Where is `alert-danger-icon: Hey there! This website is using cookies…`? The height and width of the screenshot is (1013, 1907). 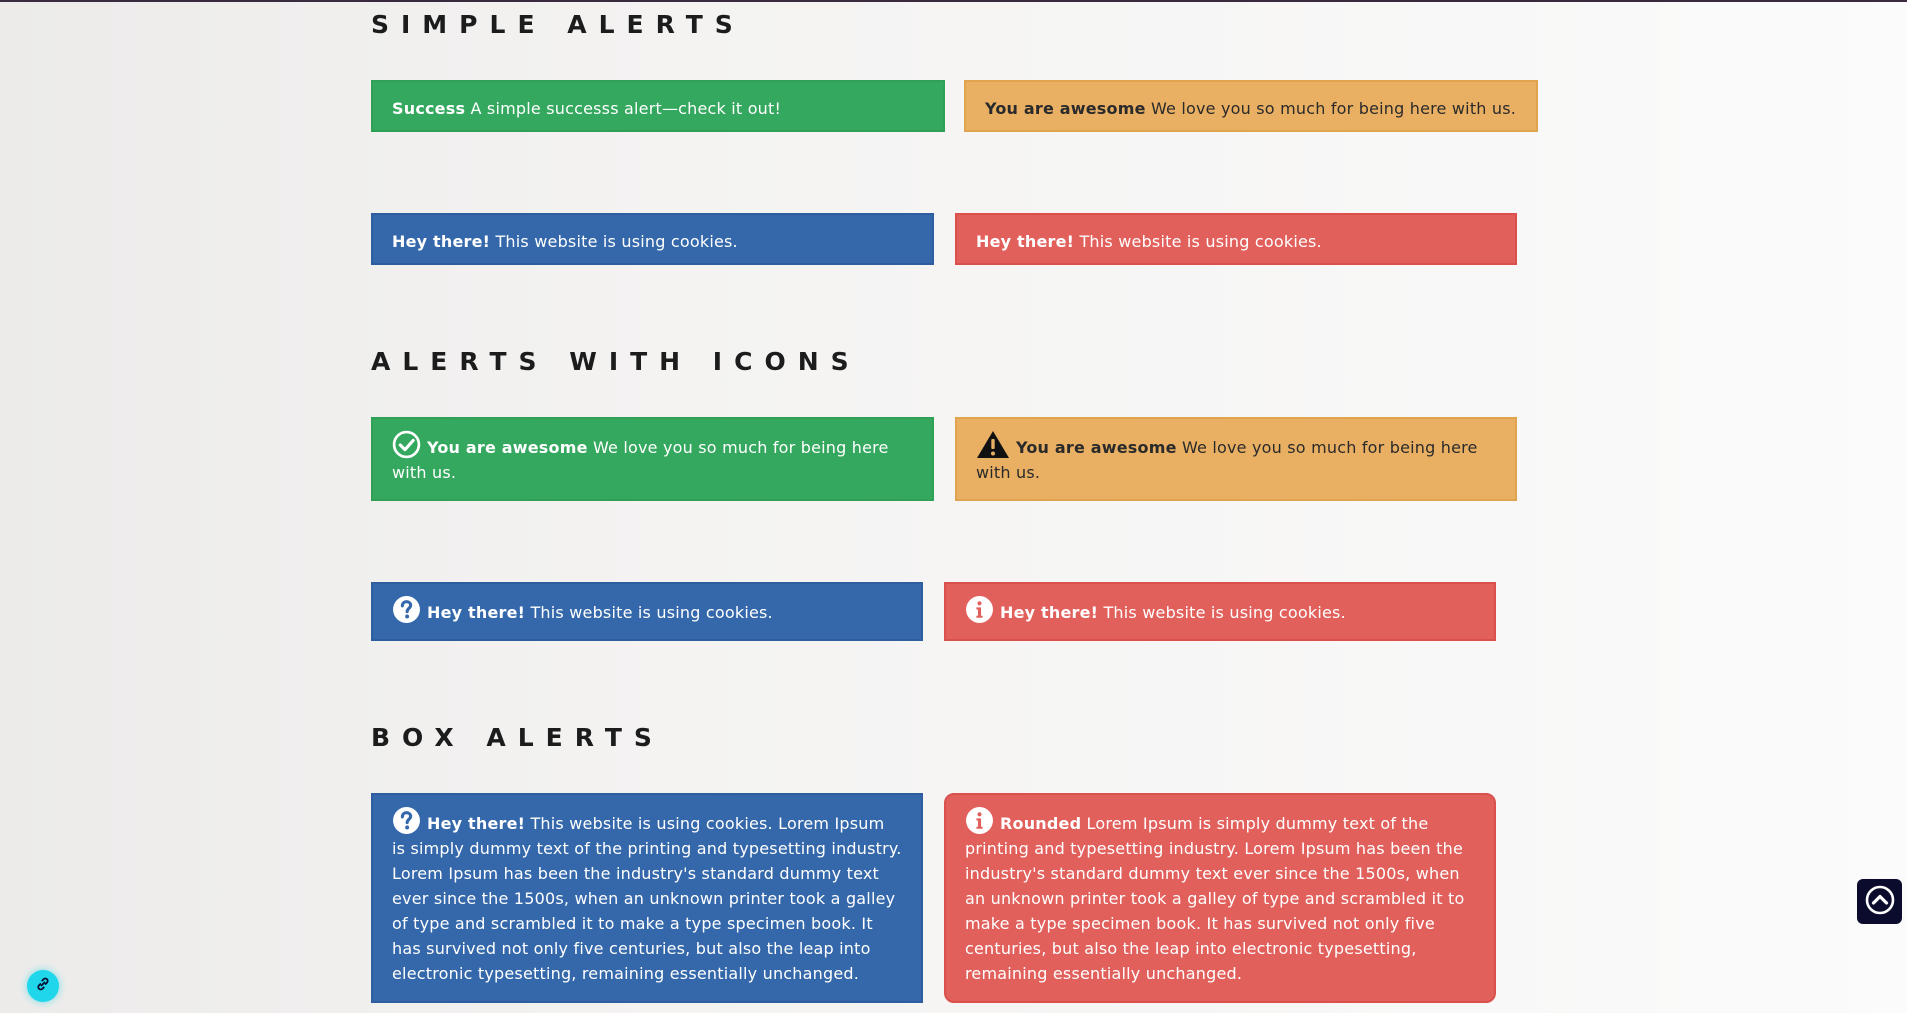 alert-danger-icon: Hey there! This website is using cookies… is located at coordinates (1220, 611).